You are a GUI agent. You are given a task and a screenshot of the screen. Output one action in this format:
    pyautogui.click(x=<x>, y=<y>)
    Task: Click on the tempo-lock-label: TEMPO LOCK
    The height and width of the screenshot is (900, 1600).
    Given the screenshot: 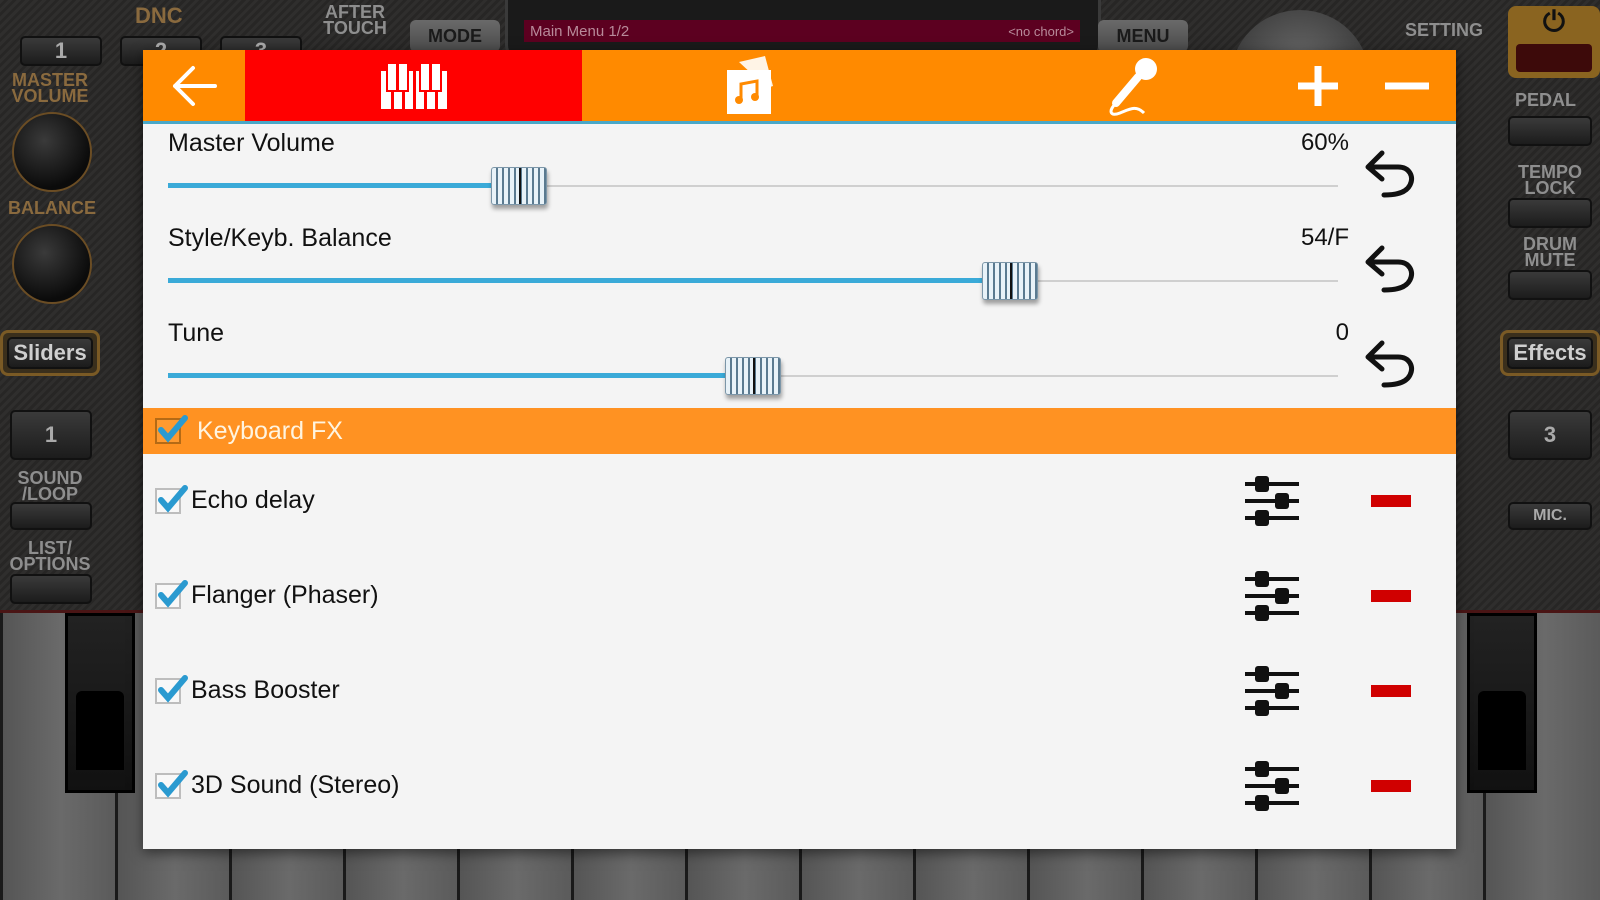 What is the action you would take?
    pyautogui.click(x=1549, y=180)
    